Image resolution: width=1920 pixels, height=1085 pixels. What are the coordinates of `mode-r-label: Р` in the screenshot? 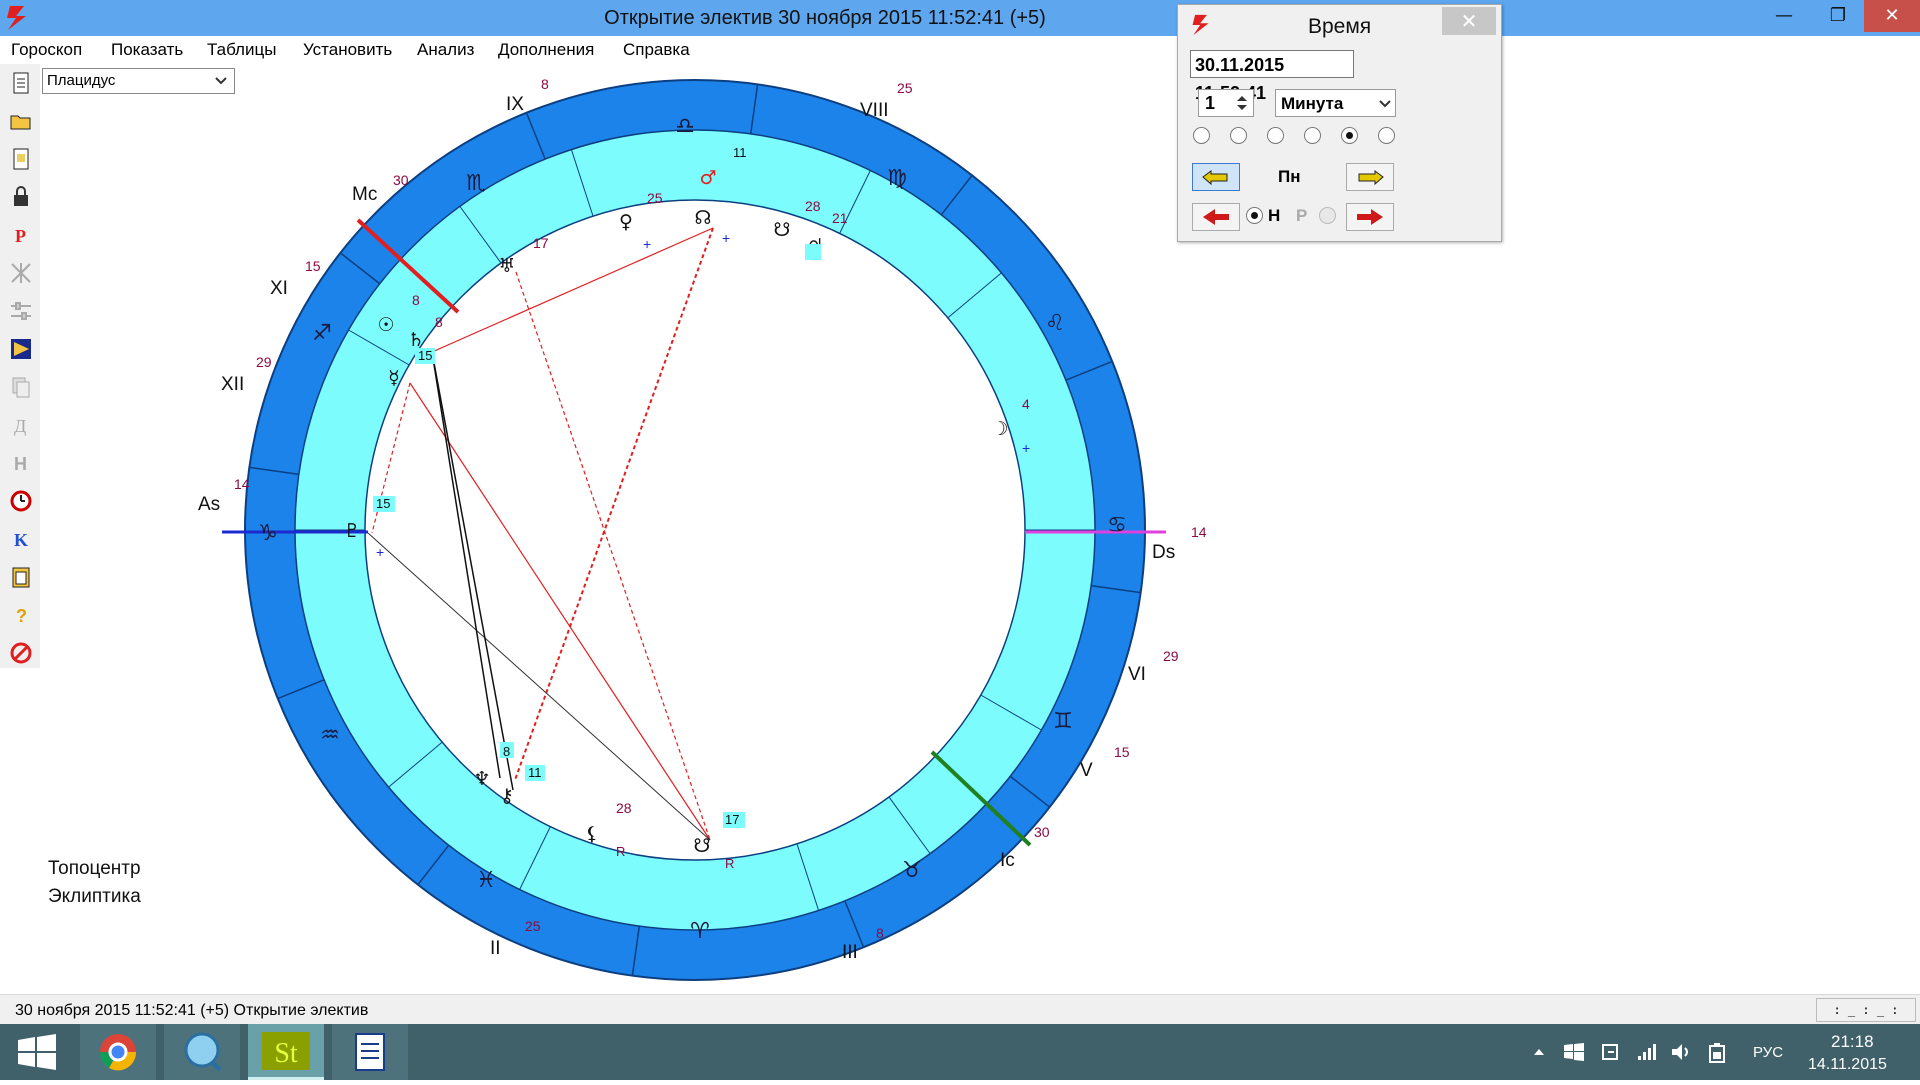 It's located at (1302, 215).